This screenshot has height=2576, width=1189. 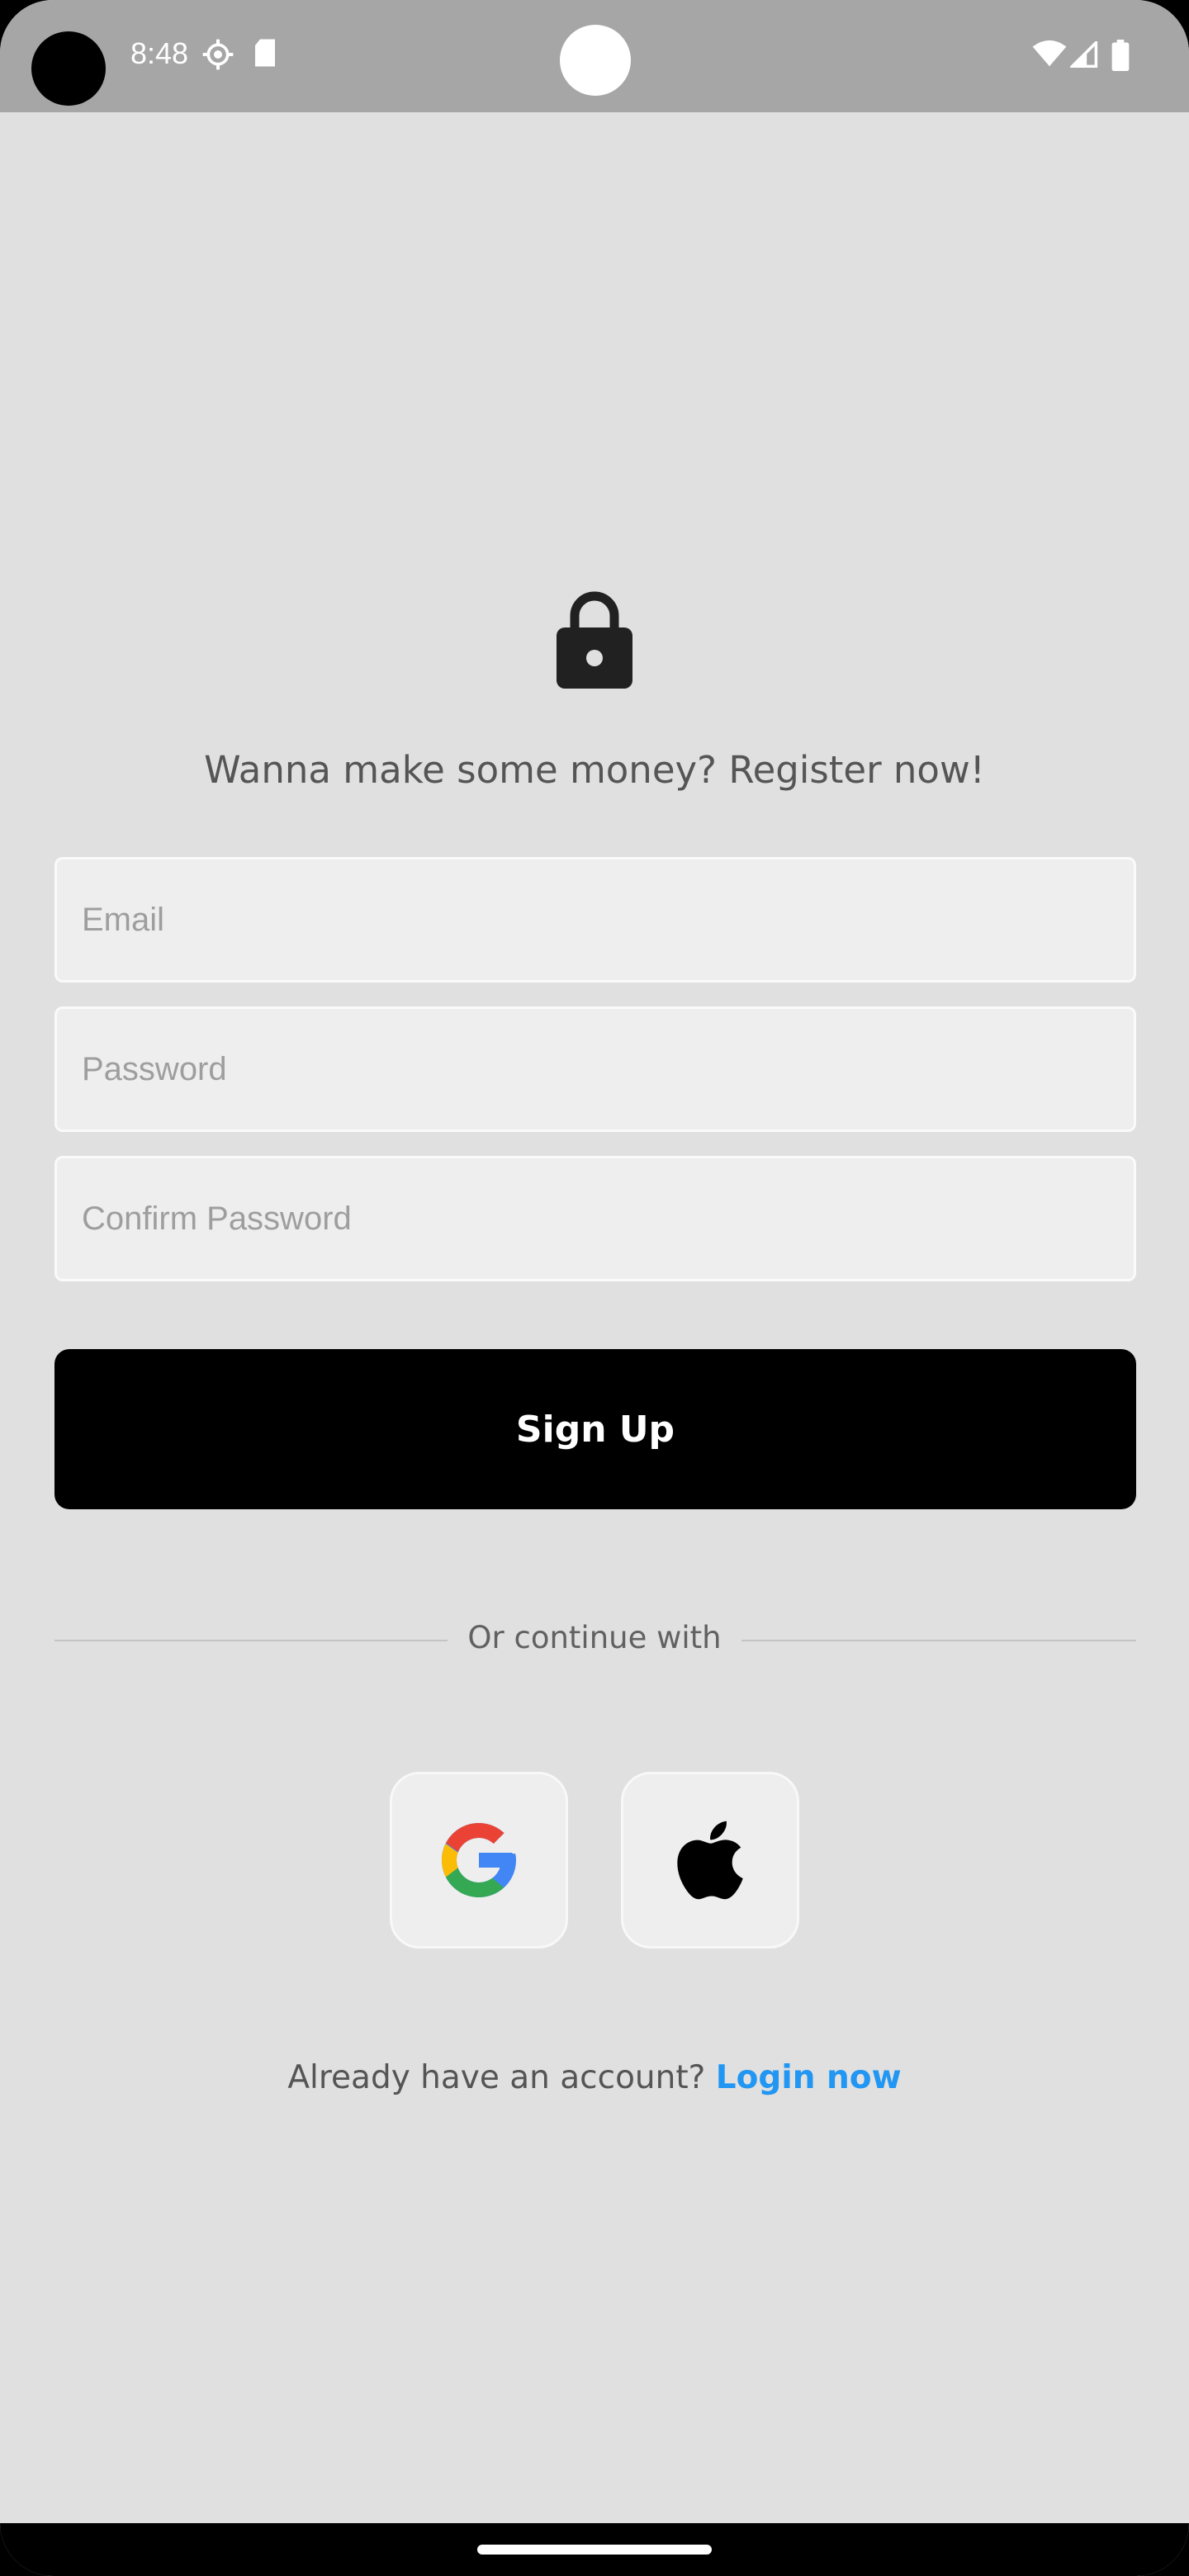 I want to click on google-icon, so click(x=479, y=1860).